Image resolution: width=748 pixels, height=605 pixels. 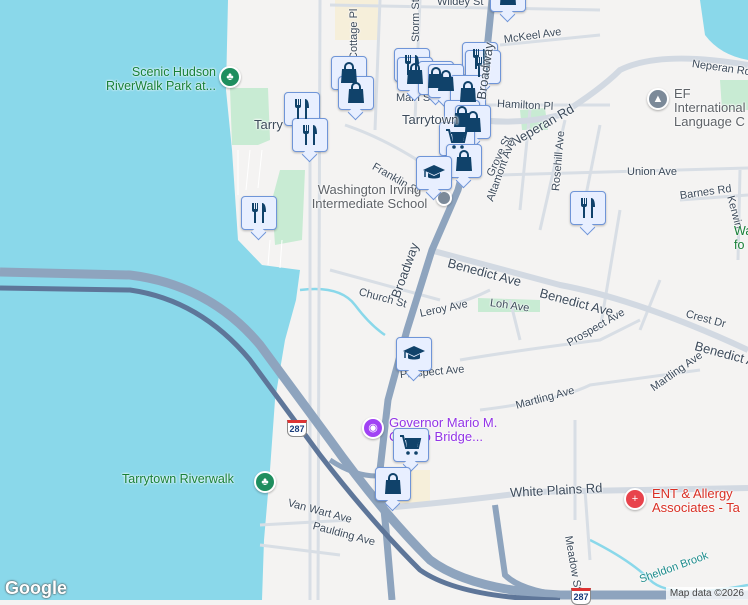 What do you see at coordinates (711, 108) in the screenshot?
I see `poi-ef: EF International Language C` at bounding box center [711, 108].